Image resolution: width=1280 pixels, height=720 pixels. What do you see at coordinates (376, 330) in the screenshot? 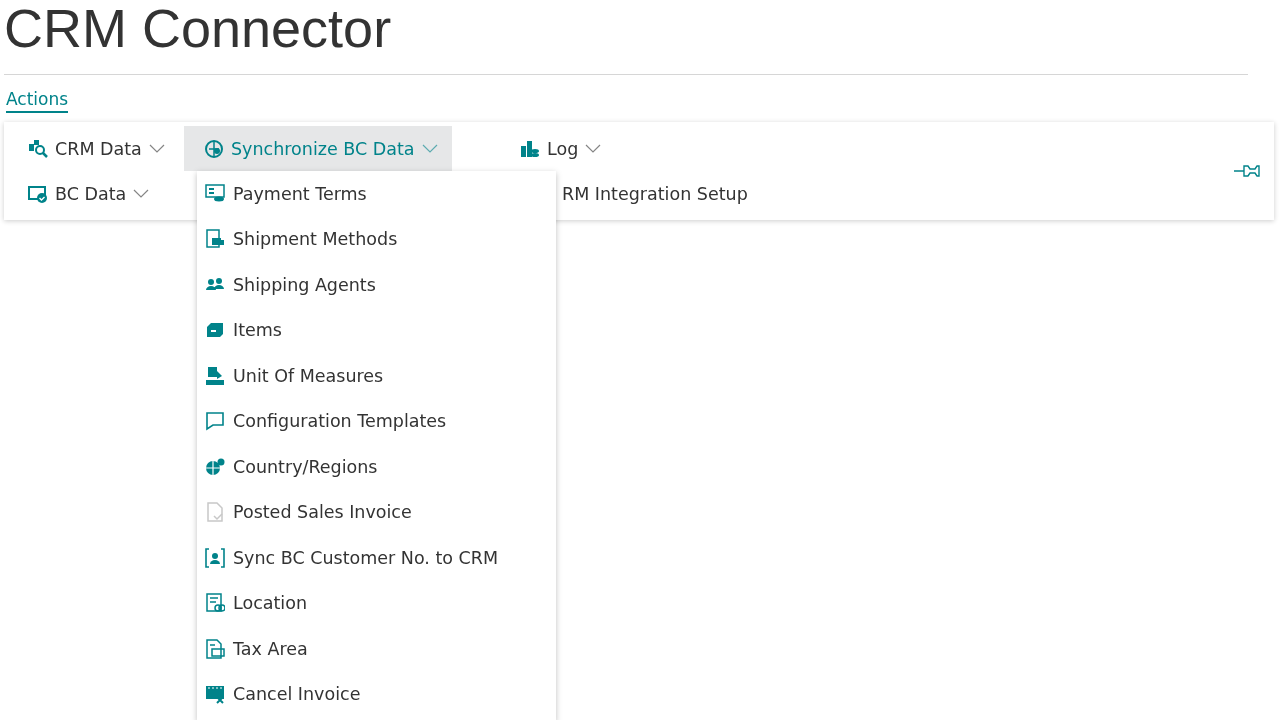
I see `menu-item: Items` at bounding box center [376, 330].